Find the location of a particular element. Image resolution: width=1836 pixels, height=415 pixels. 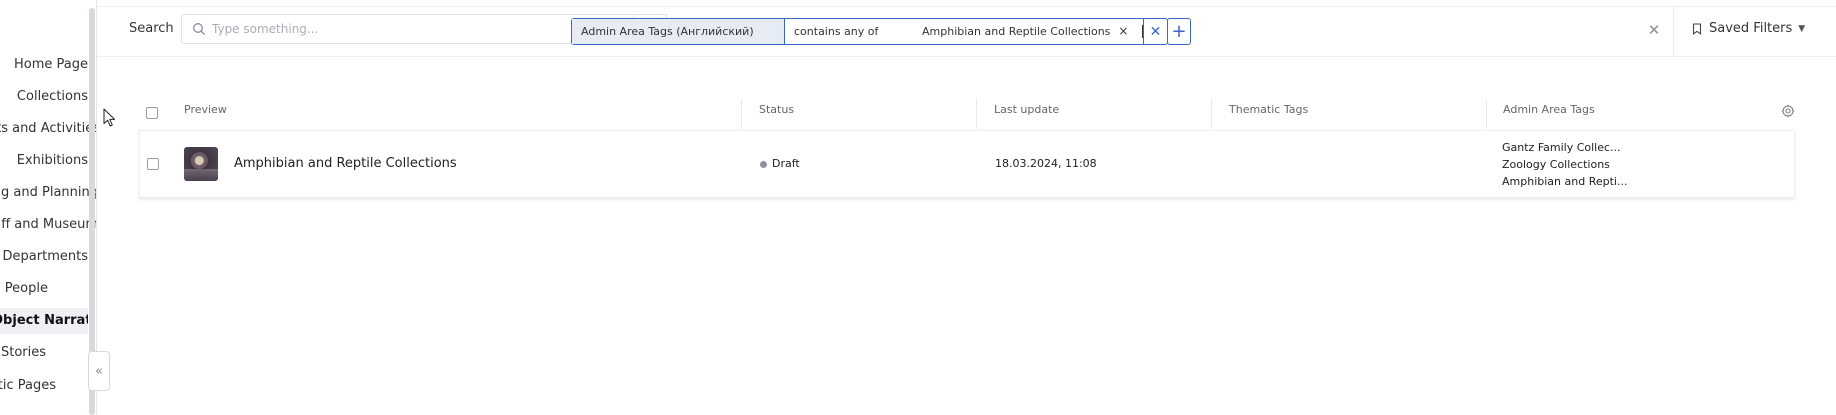

row-status: Draft is located at coordinates (780, 163).